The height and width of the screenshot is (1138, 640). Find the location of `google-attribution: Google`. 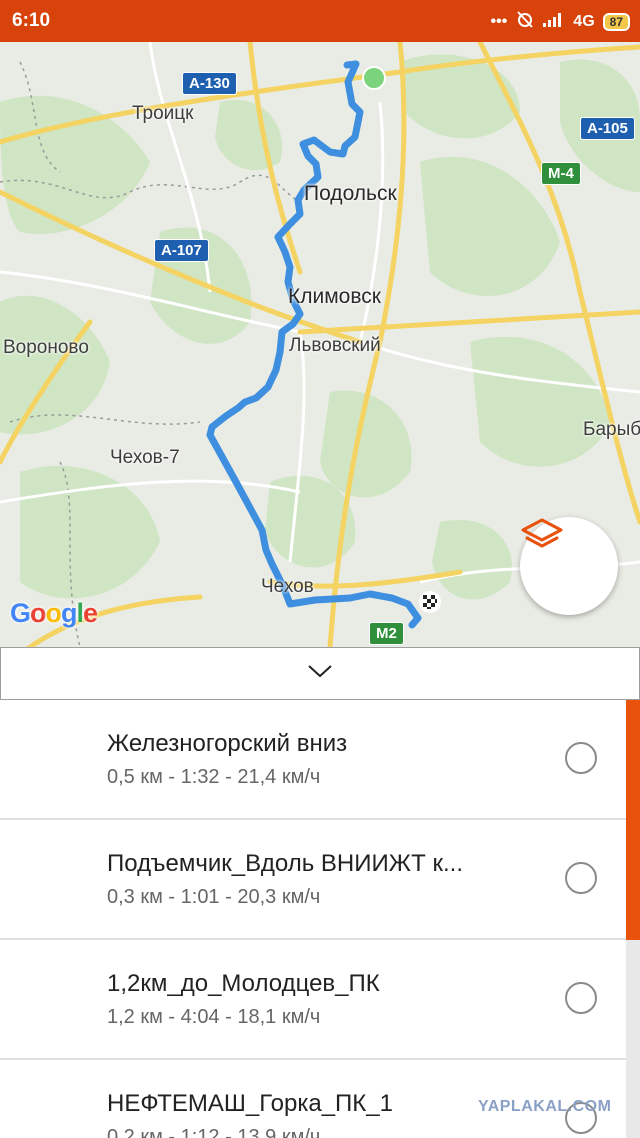

google-attribution: Google is located at coordinates (54, 613).